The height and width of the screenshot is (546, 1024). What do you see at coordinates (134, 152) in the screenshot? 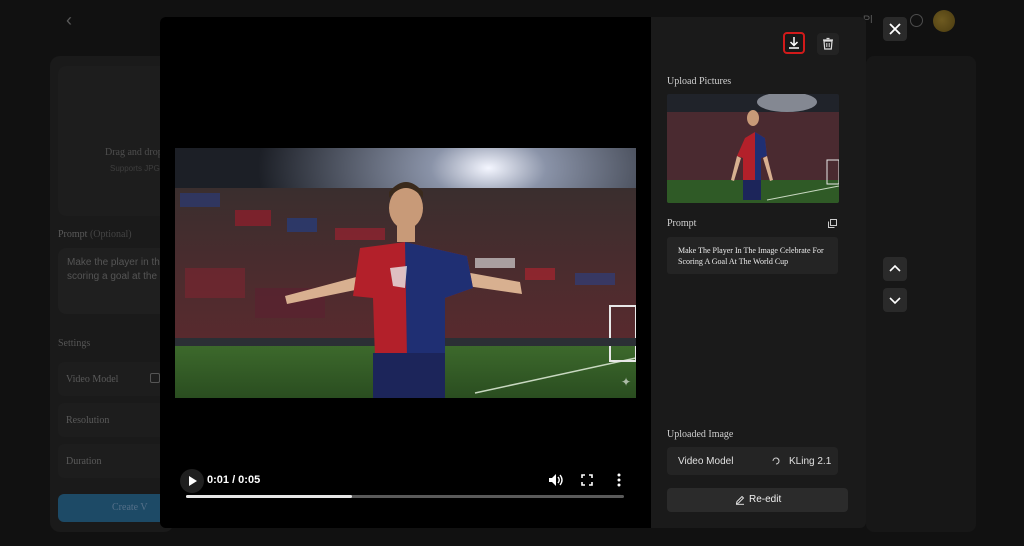
I see `dropzone-title: Drag and drop` at bounding box center [134, 152].